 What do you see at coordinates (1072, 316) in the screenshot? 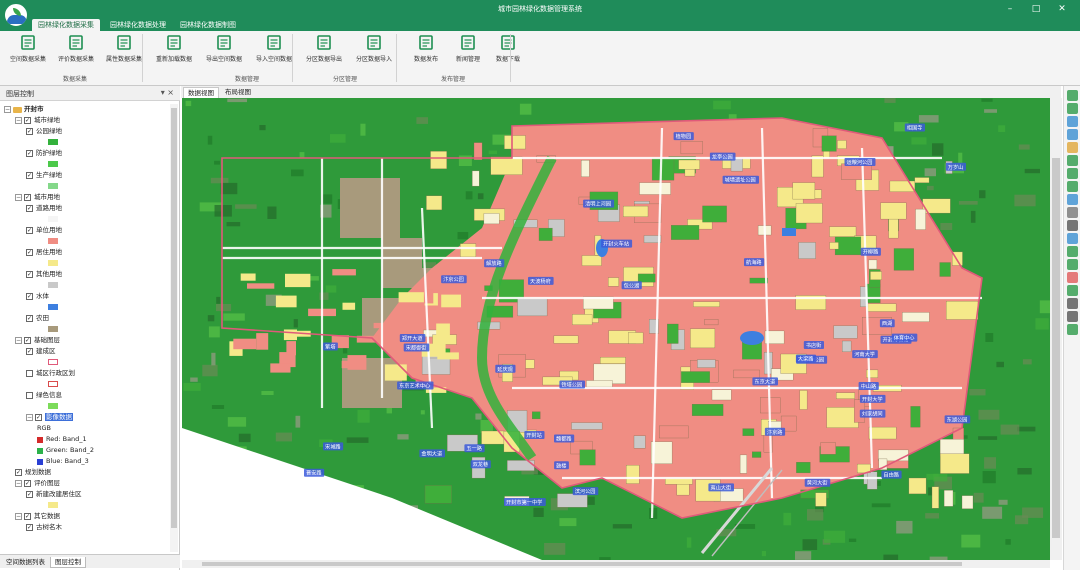
I see `print-icon` at bounding box center [1072, 316].